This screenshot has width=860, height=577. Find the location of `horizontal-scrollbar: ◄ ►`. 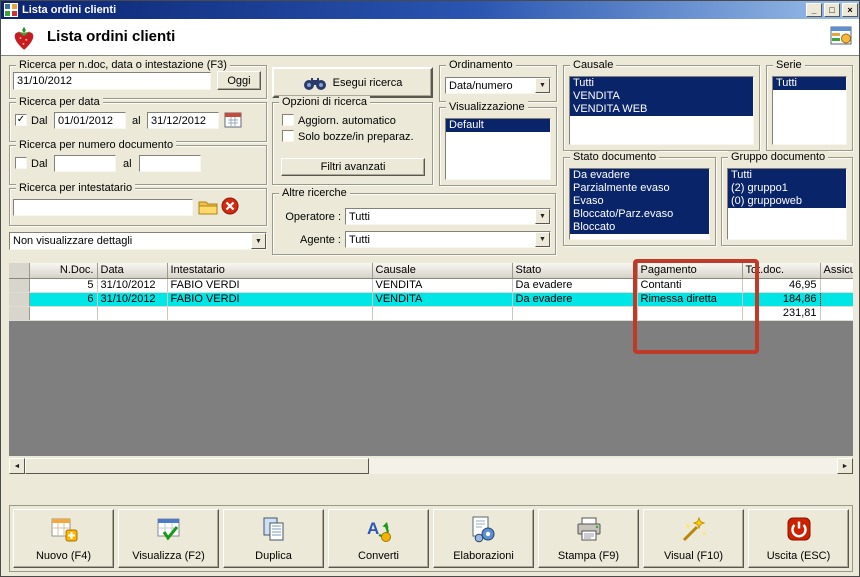

horizontal-scrollbar: ◄ ► is located at coordinates (431, 466).